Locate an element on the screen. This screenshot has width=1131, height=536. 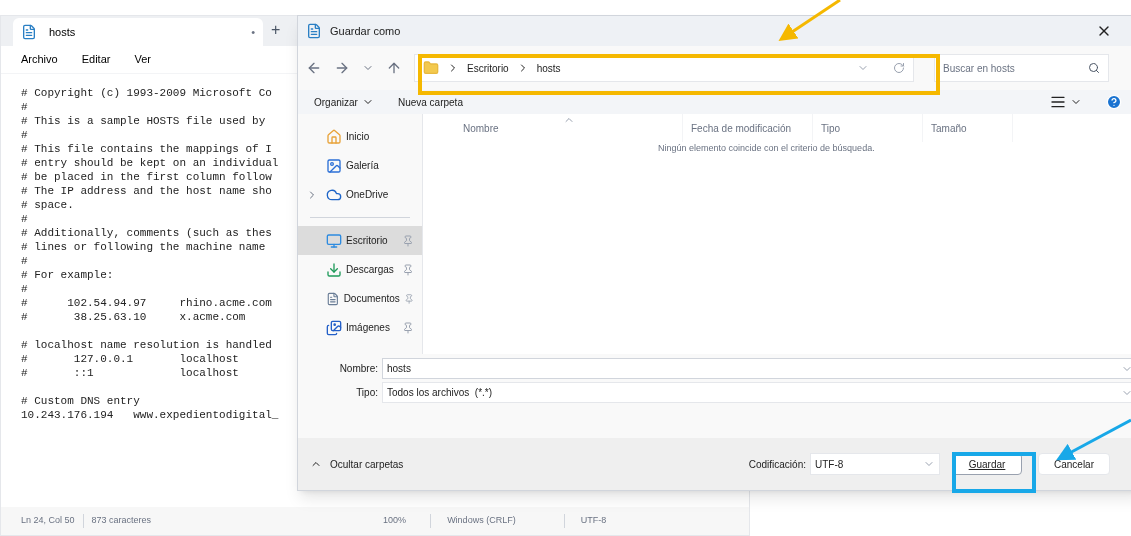
code-line: # ::1 localhost is located at coordinates (130, 373).